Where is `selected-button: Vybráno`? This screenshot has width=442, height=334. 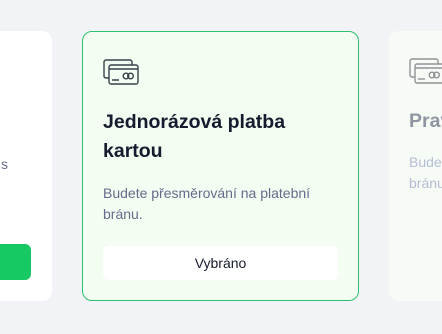
selected-button: Vybráno is located at coordinates (220, 263).